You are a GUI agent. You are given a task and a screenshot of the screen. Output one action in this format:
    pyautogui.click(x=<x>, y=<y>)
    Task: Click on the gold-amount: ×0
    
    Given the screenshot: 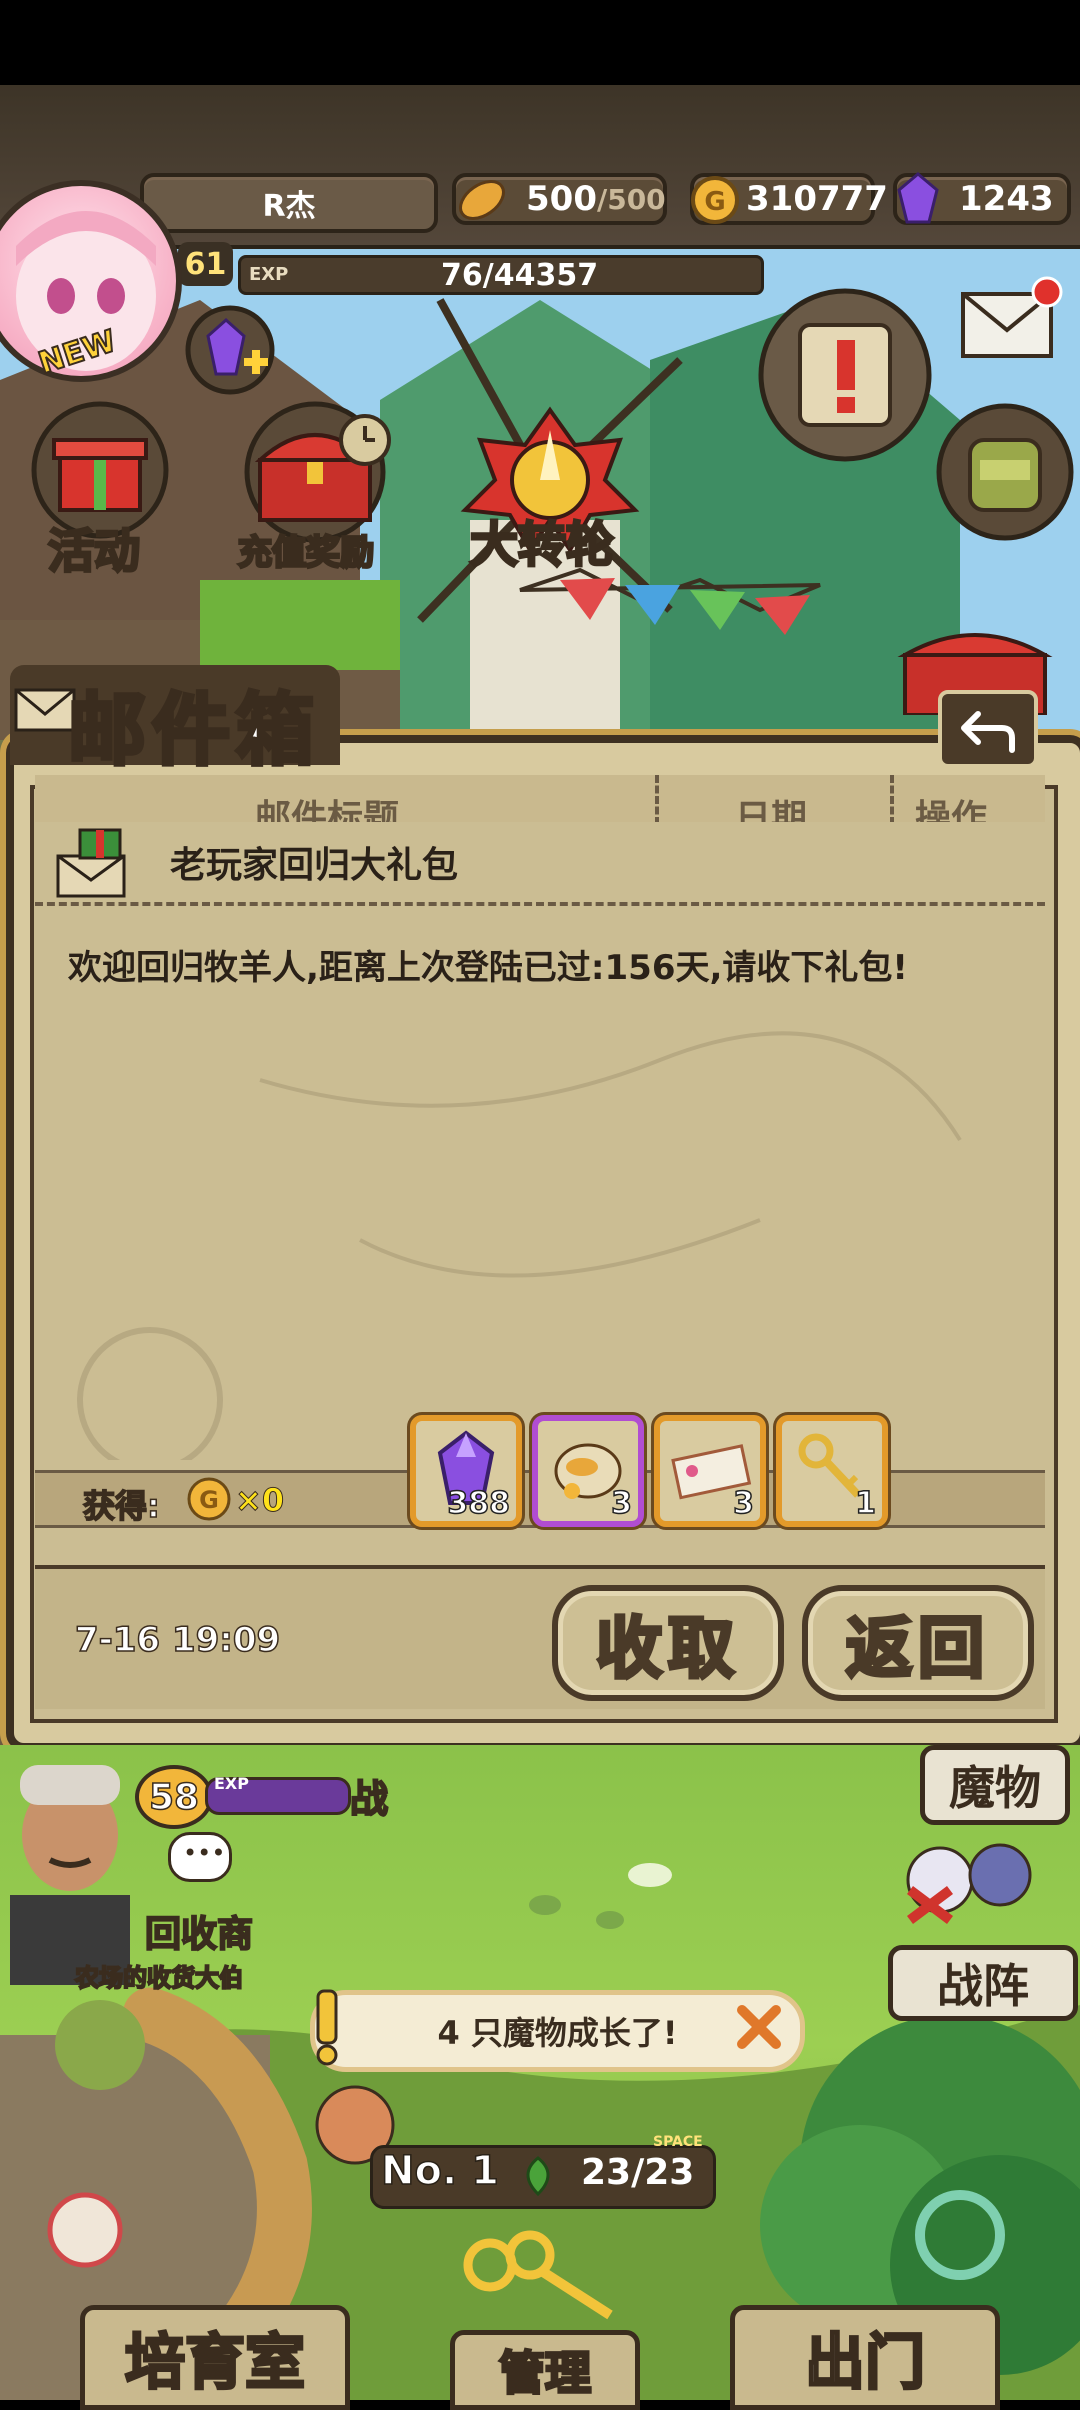 What is the action you would take?
    pyautogui.click(x=259, y=1500)
    